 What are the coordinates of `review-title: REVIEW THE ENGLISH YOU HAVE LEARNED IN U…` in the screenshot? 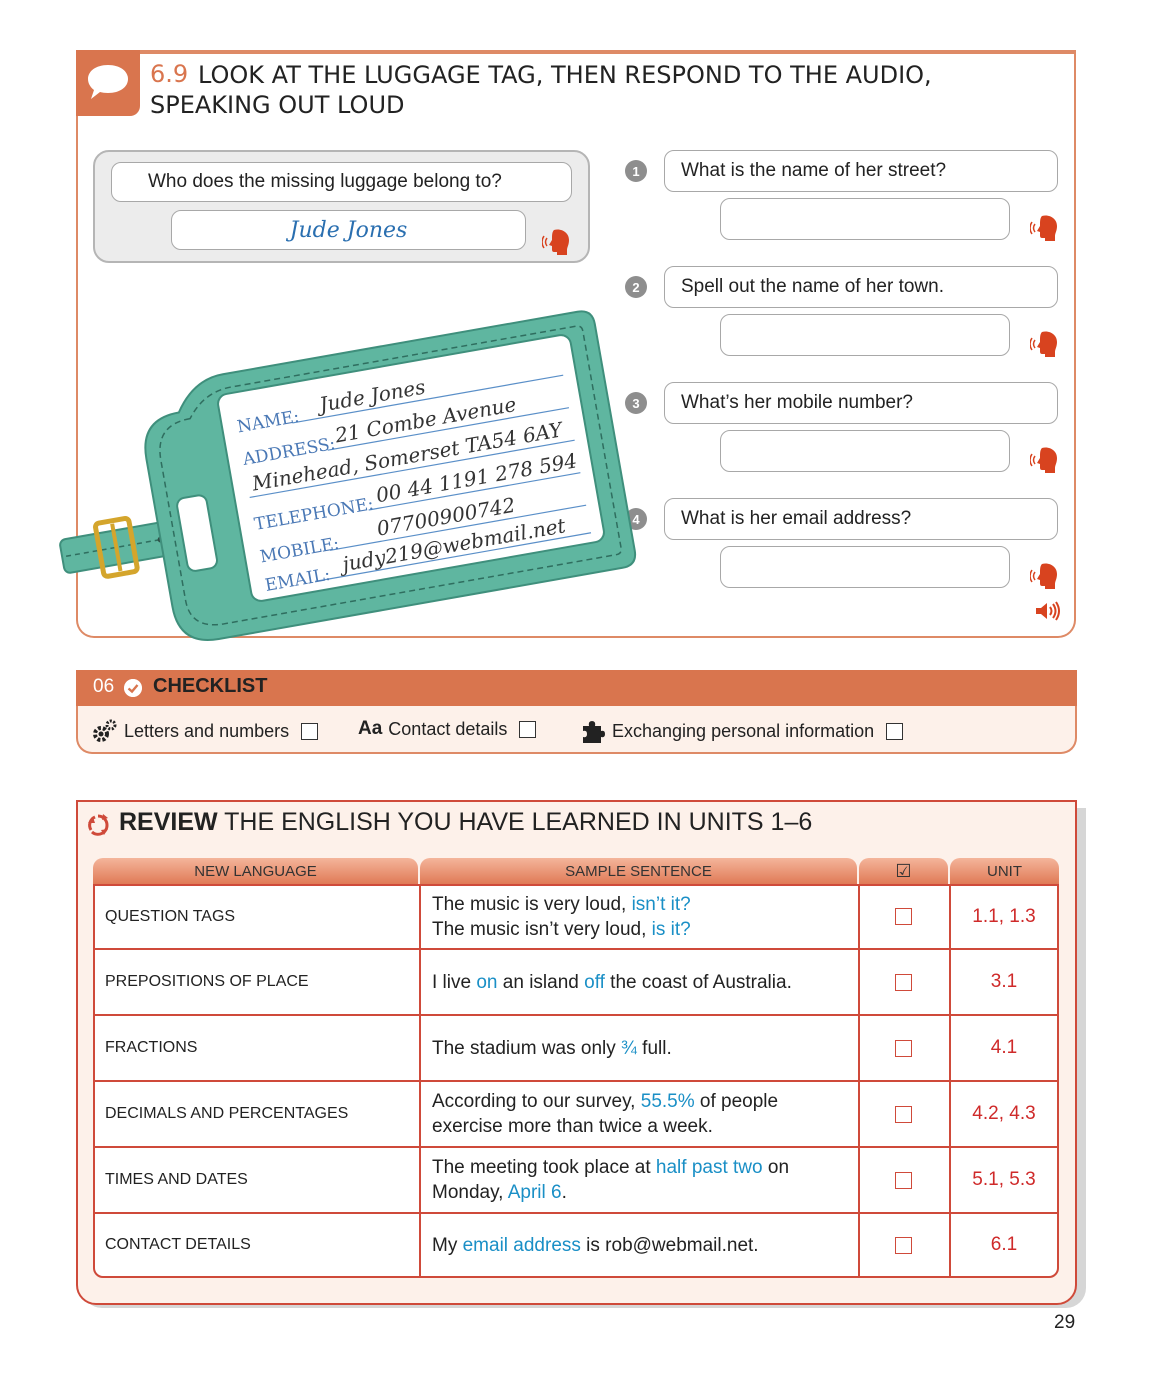 It's located at (465, 822).